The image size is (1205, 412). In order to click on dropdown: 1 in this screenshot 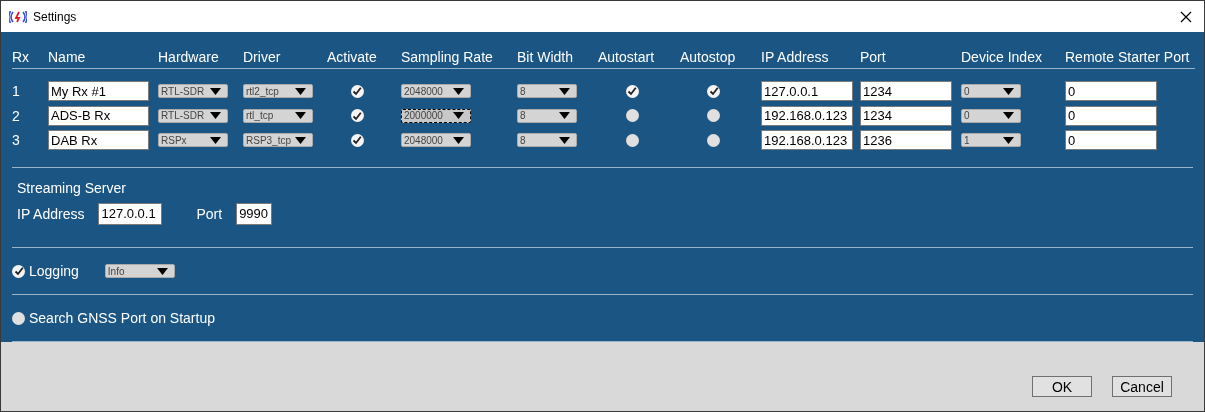, I will do `click(991, 140)`.